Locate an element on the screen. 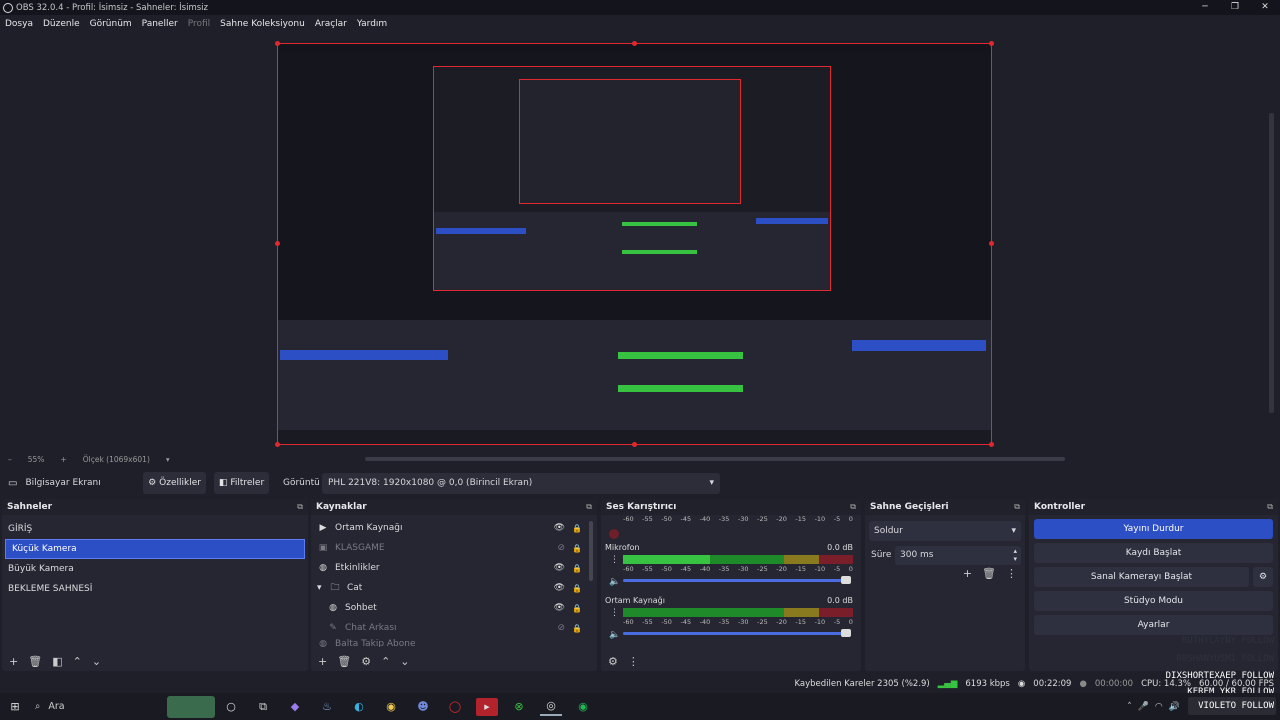 This screenshot has height=720, width=1280. source-item: ▣ KLASGAME ⊘ 🔒 is located at coordinates (454, 548).